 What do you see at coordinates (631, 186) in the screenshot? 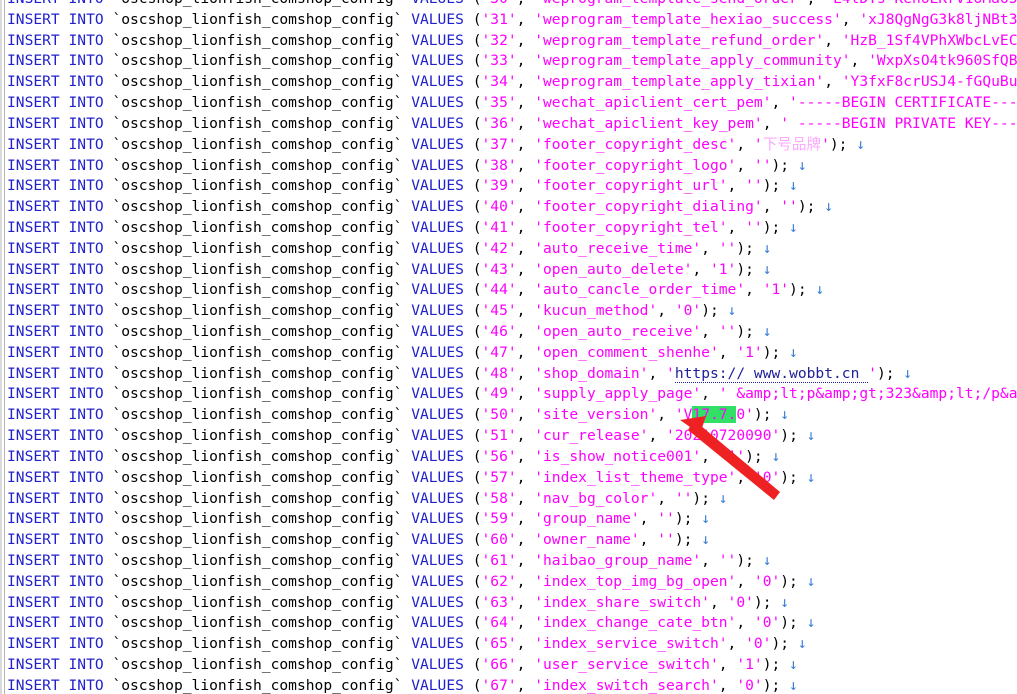
I see `config-key-value: 'footer_copyright_url'` at bounding box center [631, 186].